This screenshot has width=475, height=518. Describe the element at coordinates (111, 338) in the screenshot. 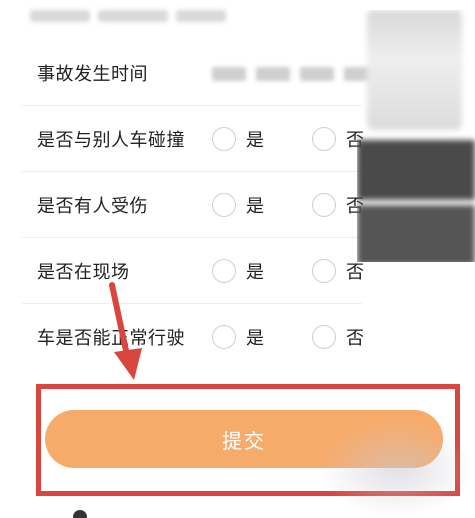

I see `drivable-label: 车是否能正常行驶` at that location.